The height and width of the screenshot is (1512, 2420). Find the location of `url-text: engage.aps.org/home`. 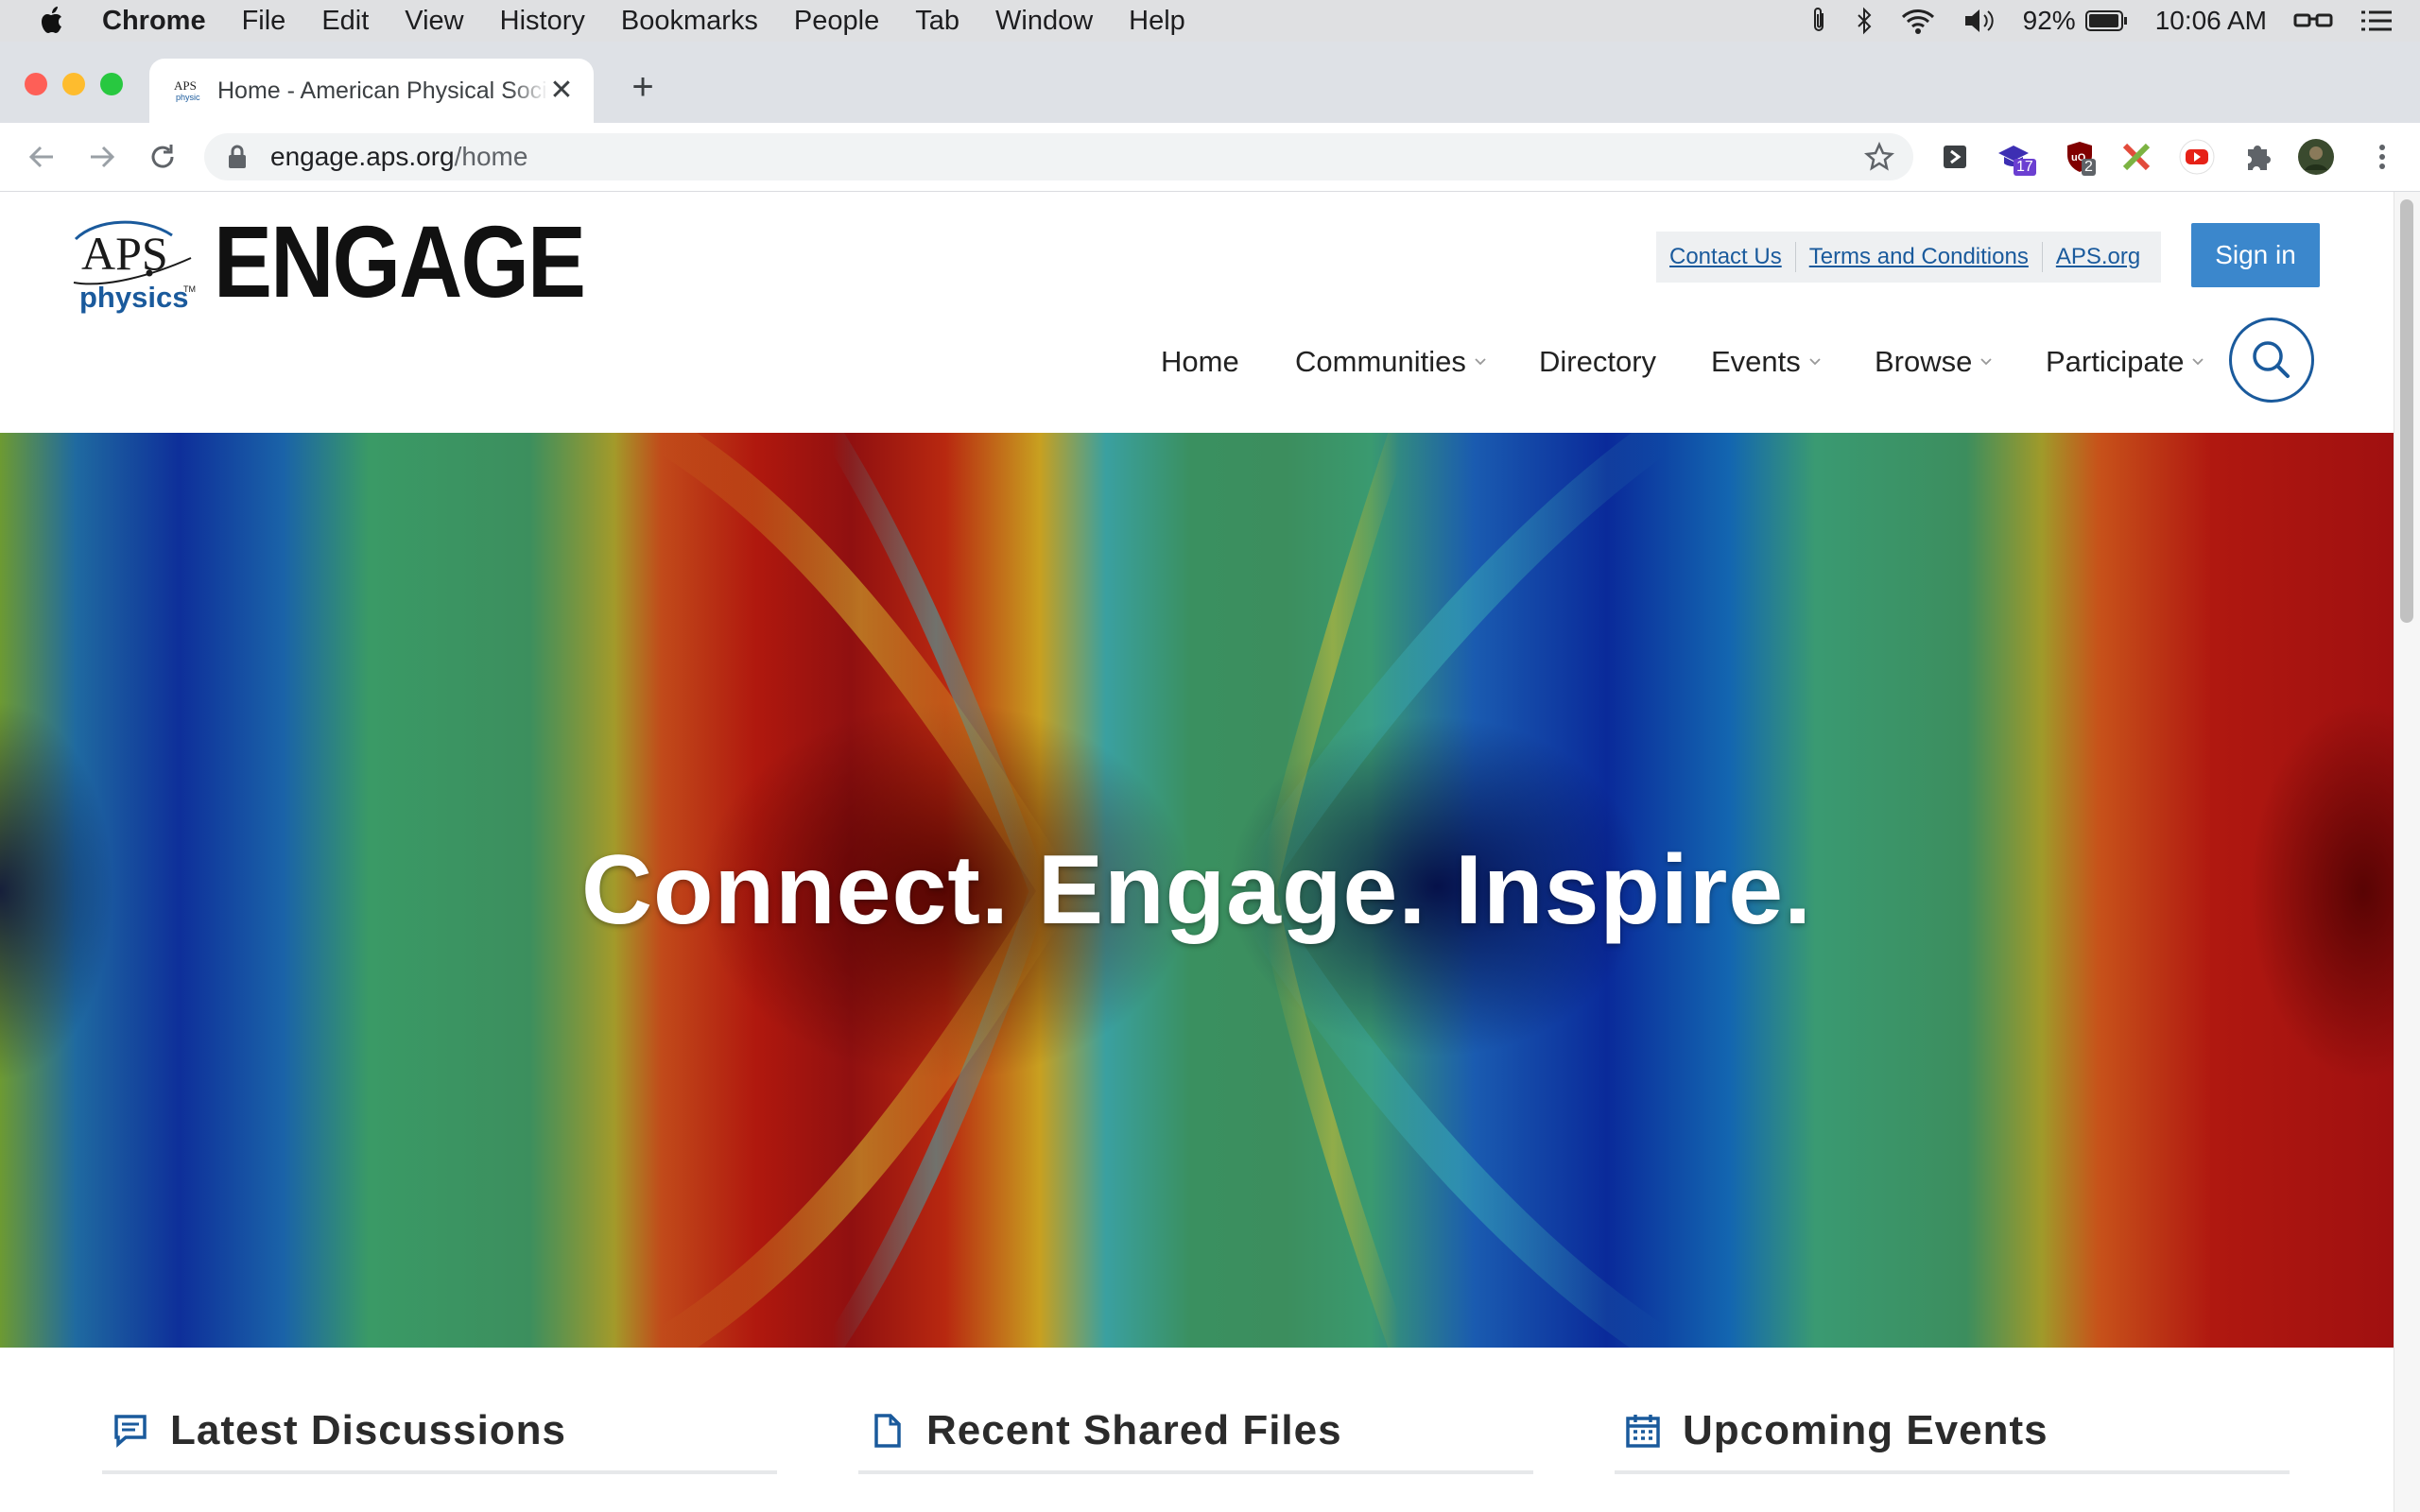

url-text: engage.aps.org/home is located at coordinates (398, 157).